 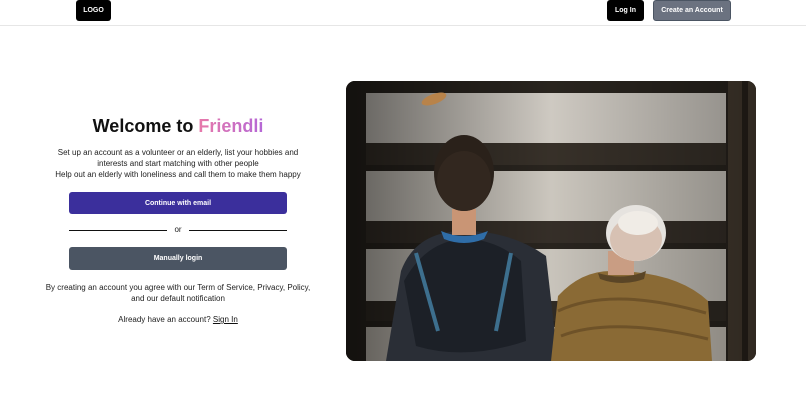 I want to click on or-divider: or, so click(x=178, y=231).